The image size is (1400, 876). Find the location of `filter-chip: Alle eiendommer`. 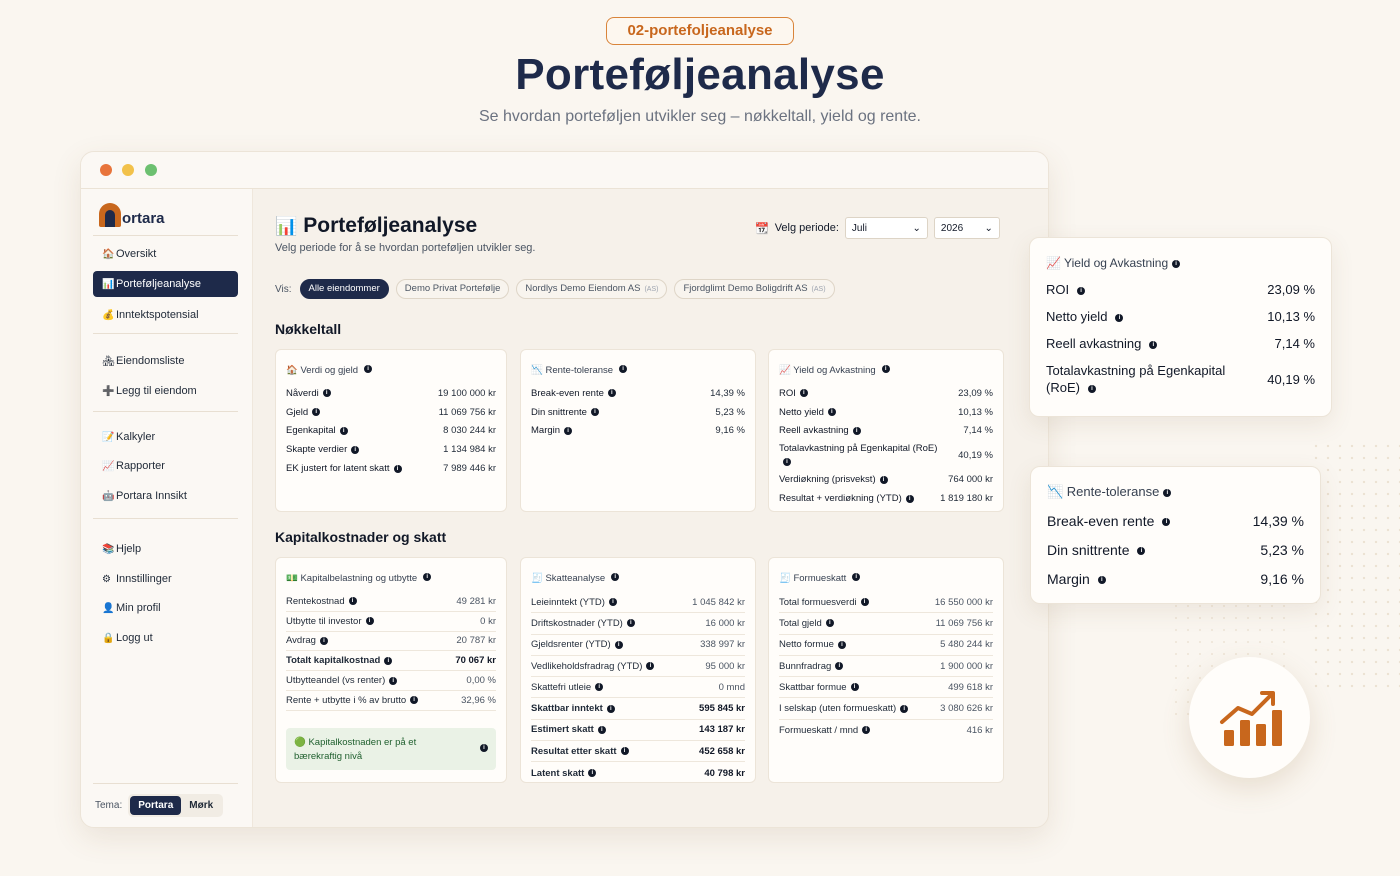

filter-chip: Alle eiendommer is located at coordinates (344, 289).